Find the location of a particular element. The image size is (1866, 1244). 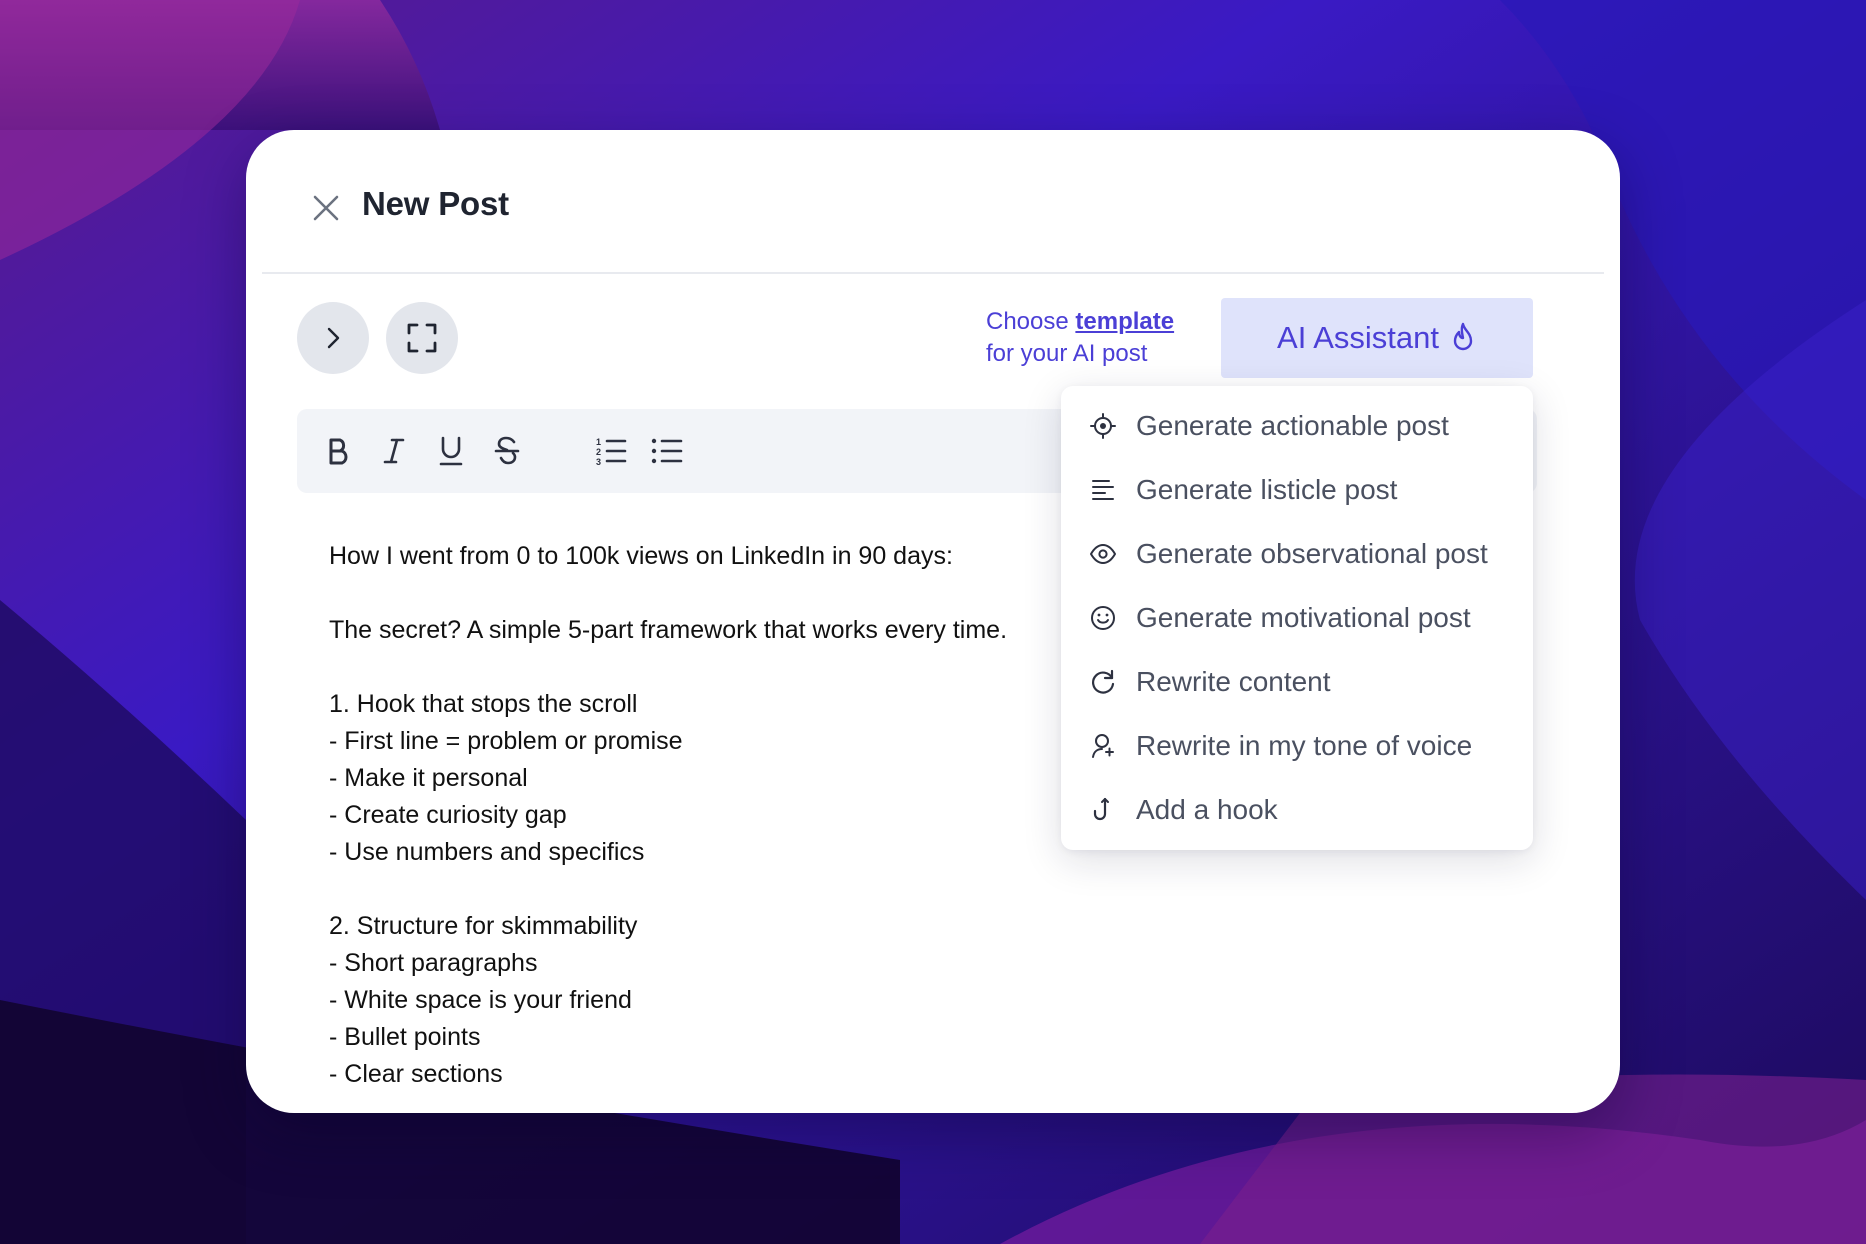

svg-text: 1 is located at coordinates (598, 442).